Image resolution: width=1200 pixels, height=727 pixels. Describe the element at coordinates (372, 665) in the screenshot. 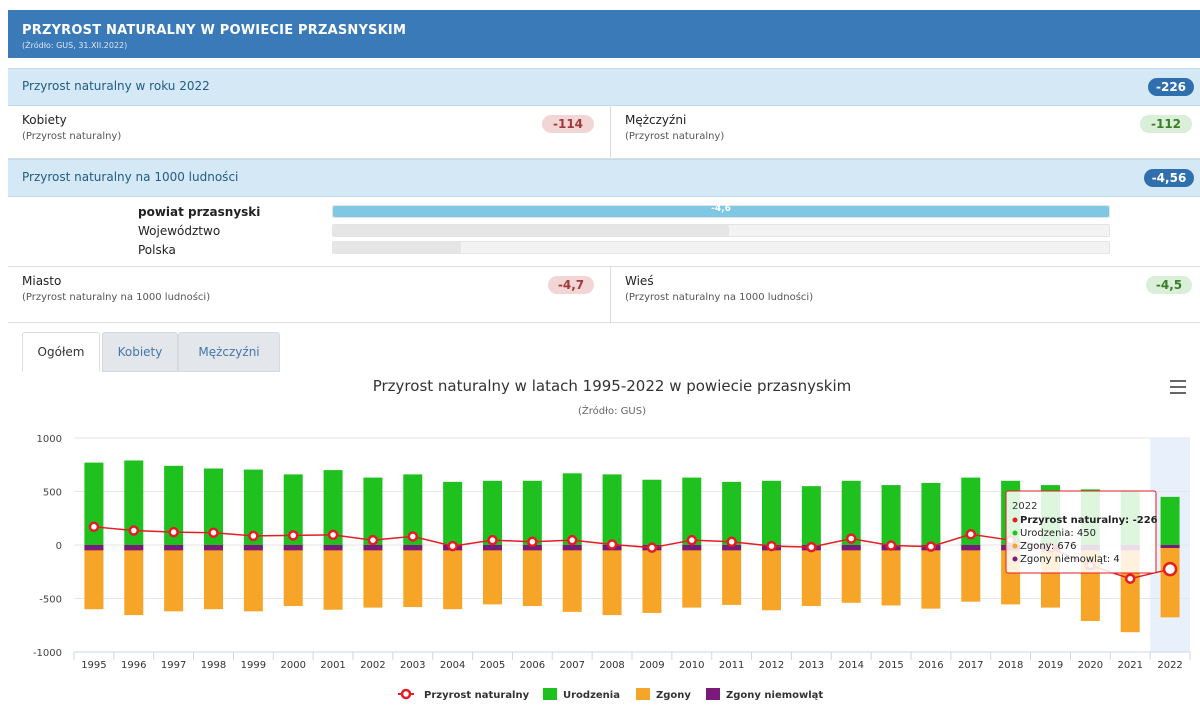

I see `x-tick-label: 2002` at that location.